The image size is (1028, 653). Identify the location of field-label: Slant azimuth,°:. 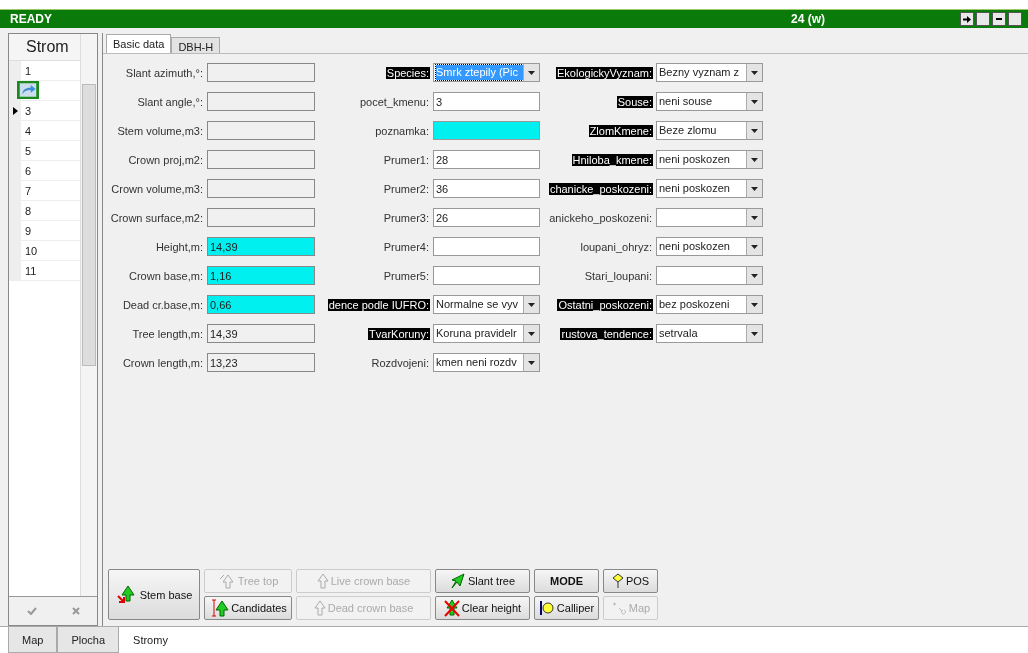
(164, 72).